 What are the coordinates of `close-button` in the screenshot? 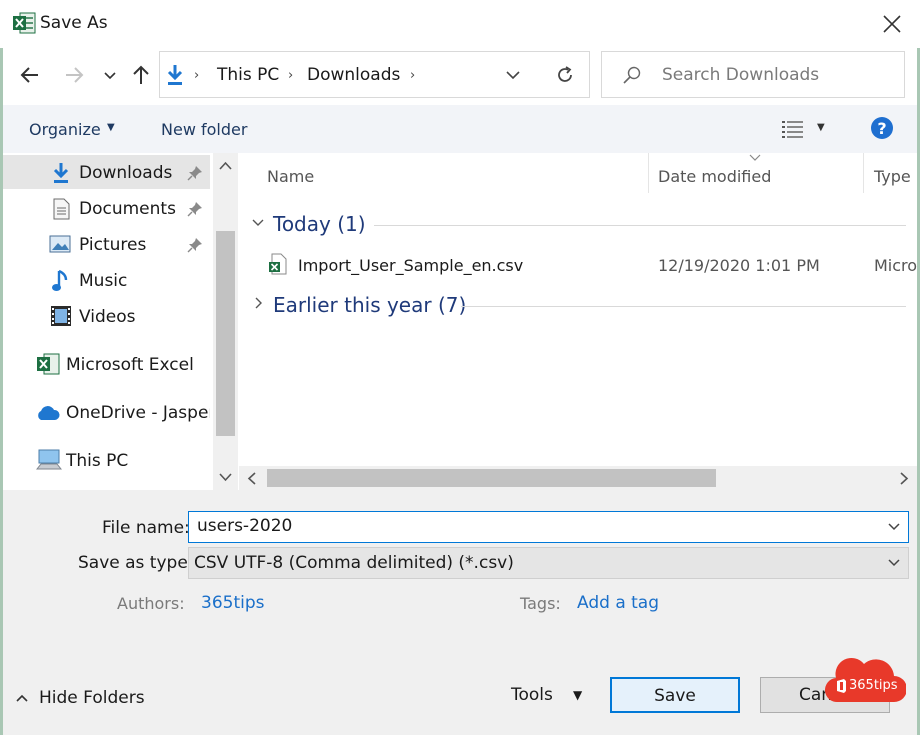 It's located at (892, 24).